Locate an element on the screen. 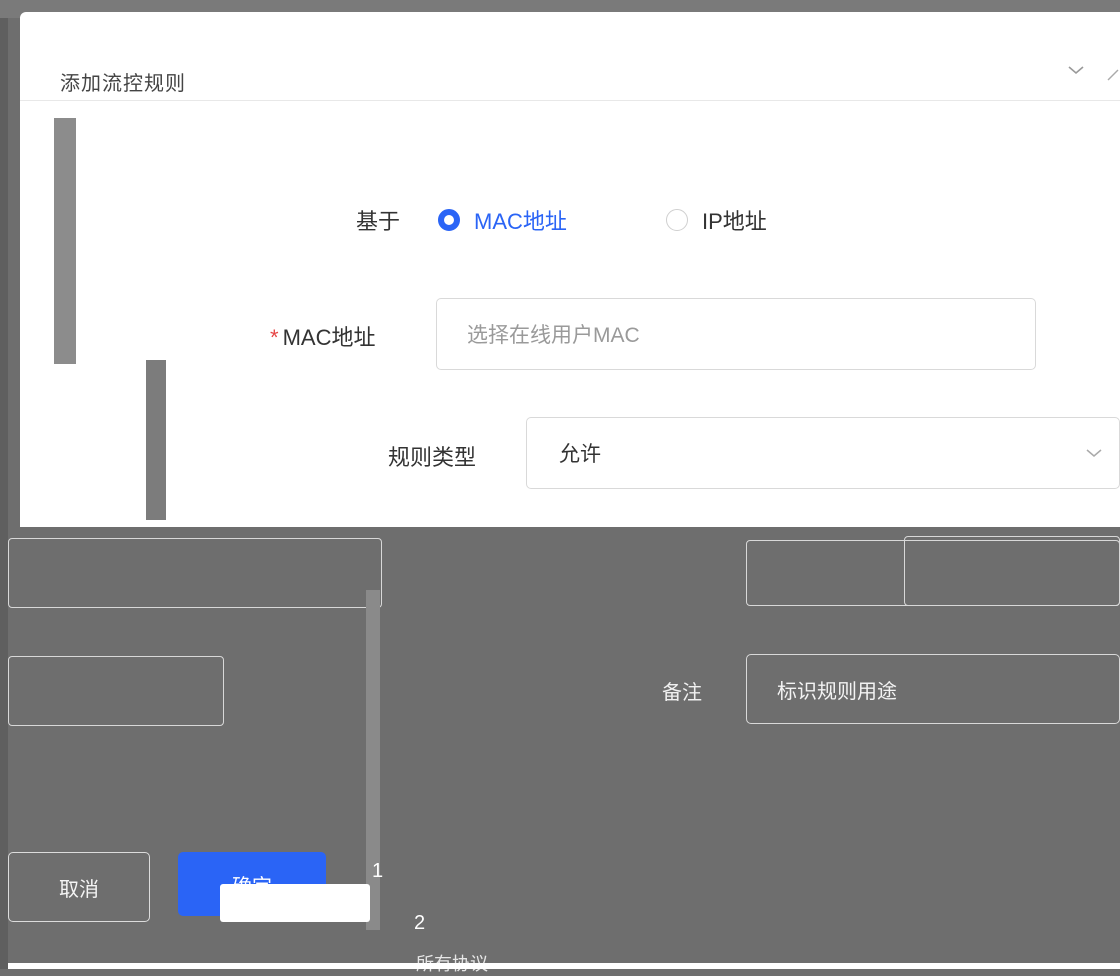 The image size is (1120, 976). radio-ip: IP地址 is located at coordinates (716, 220).